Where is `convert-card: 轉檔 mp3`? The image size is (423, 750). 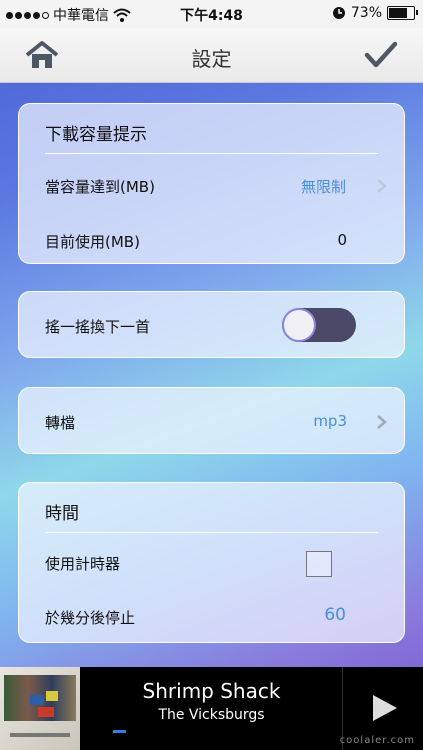
convert-card: 轉檔 mp3 is located at coordinates (211, 420).